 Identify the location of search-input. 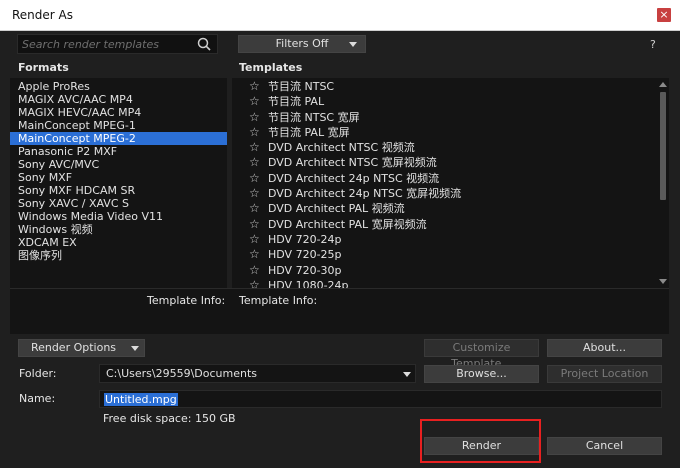
(107, 44).